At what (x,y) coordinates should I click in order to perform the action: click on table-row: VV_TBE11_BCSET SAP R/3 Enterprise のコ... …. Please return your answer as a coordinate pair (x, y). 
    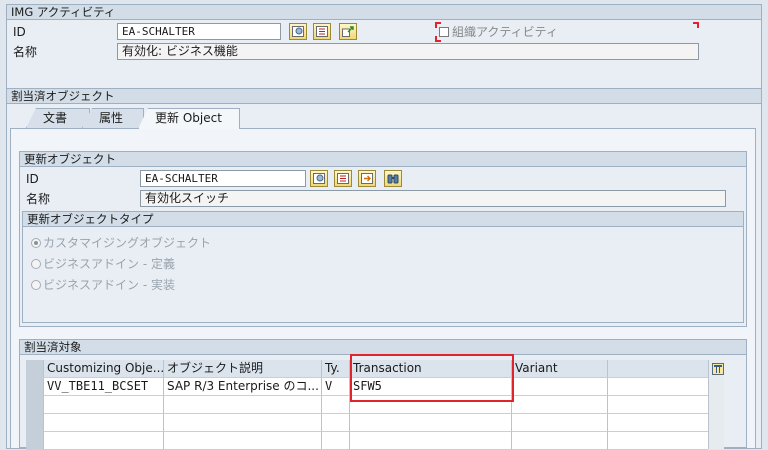
    Looking at the image, I should click on (367, 387).